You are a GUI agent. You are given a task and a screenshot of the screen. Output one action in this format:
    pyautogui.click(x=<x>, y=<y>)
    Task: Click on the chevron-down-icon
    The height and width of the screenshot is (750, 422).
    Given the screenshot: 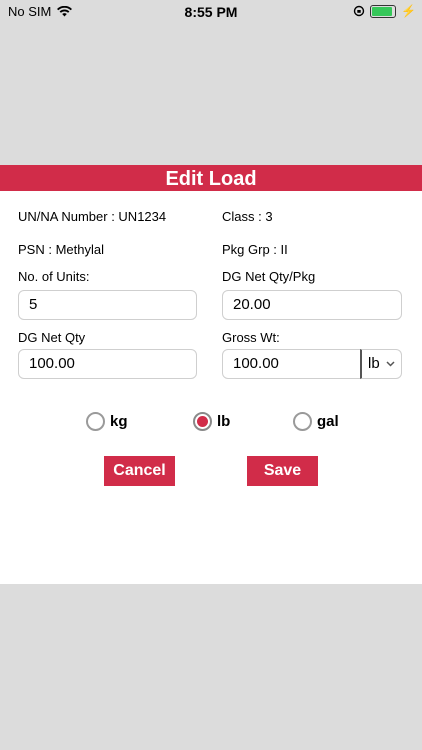 What is the action you would take?
    pyautogui.click(x=390, y=364)
    